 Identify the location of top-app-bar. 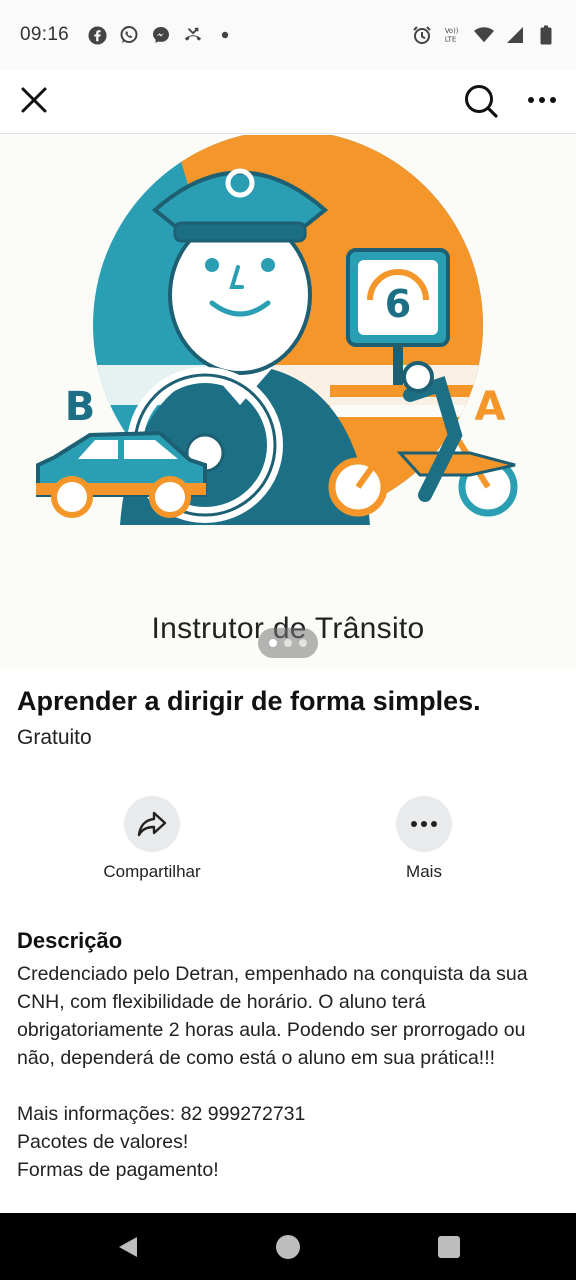
(288, 102).